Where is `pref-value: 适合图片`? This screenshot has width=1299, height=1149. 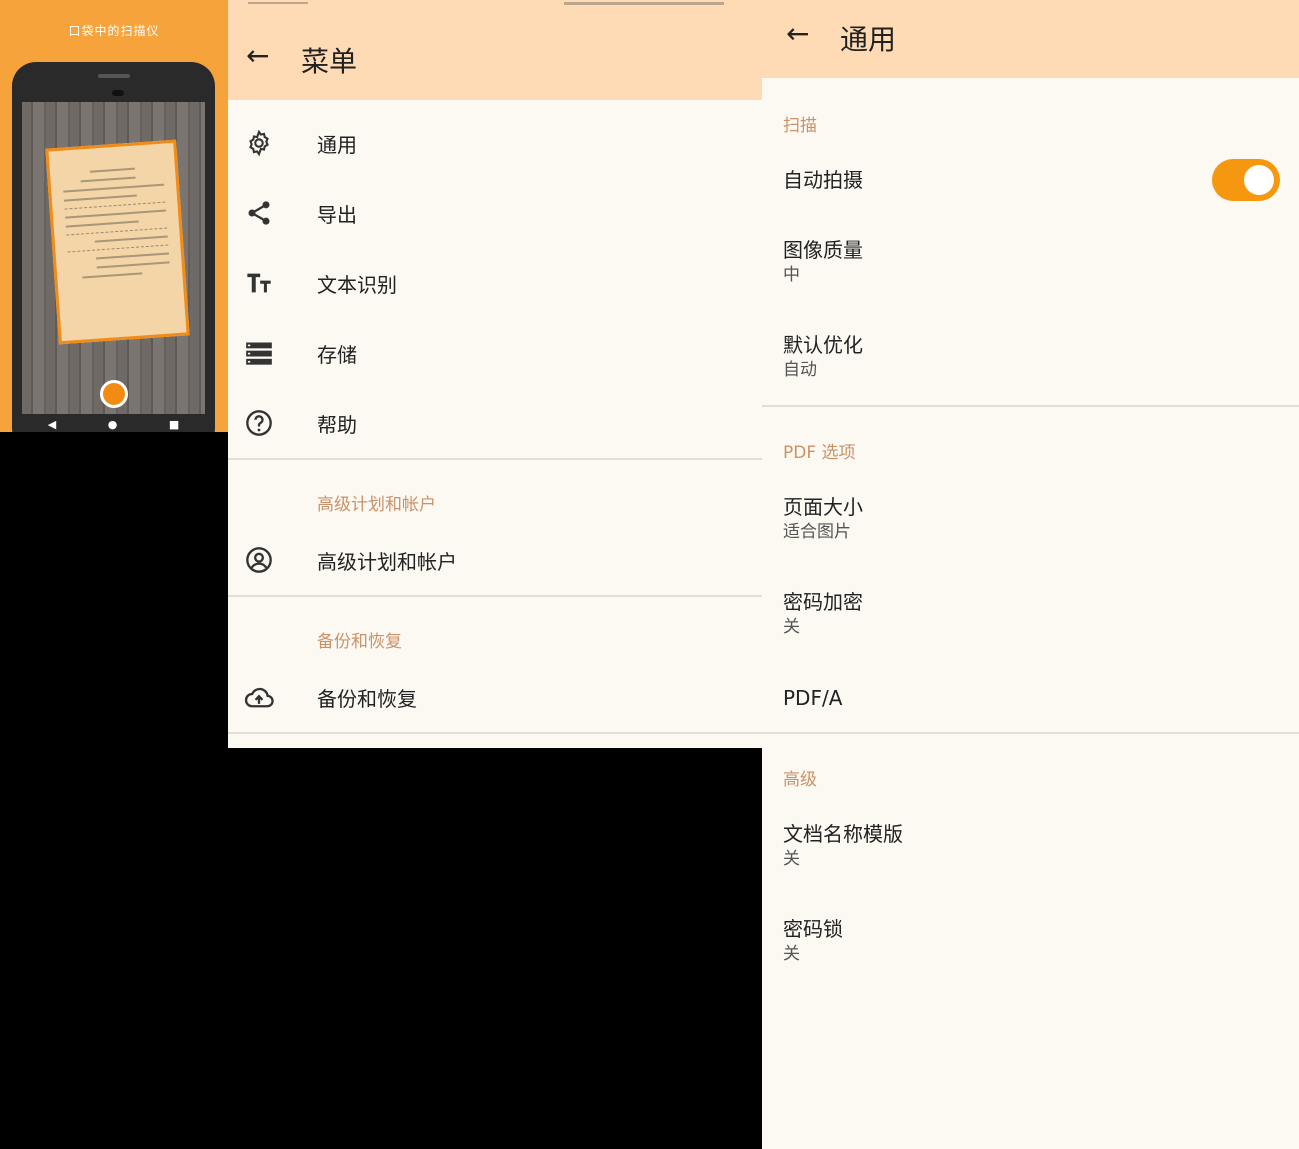
pref-value: 适合图片 is located at coordinates (817, 532).